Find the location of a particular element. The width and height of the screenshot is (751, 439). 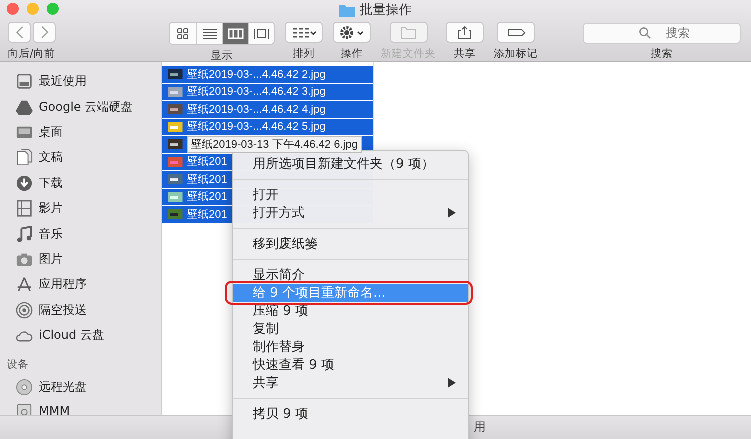

sidebar-item: Google 云端硬盘 is located at coordinates (80, 107).